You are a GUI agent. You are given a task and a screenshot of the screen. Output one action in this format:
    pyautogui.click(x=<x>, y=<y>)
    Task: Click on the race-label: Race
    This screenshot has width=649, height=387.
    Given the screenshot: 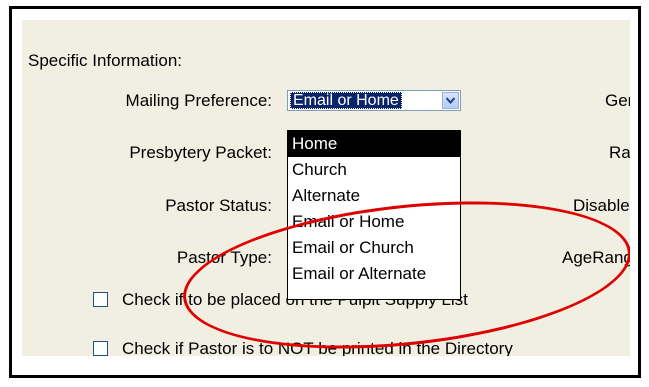 What is the action you would take?
    pyautogui.click(x=619, y=152)
    